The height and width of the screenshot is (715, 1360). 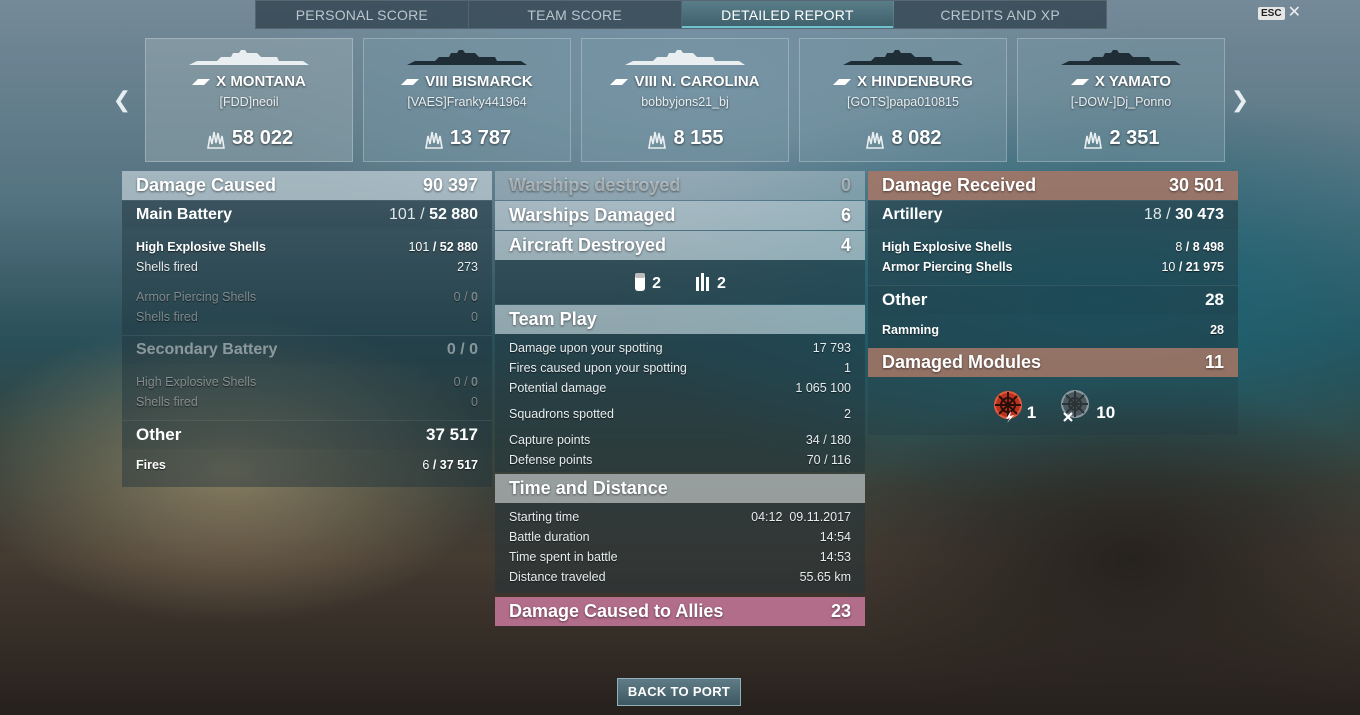 What do you see at coordinates (307, 382) in the screenshot?
I see `sec-he-shells-row: High Explosive Shells 0 / 0` at bounding box center [307, 382].